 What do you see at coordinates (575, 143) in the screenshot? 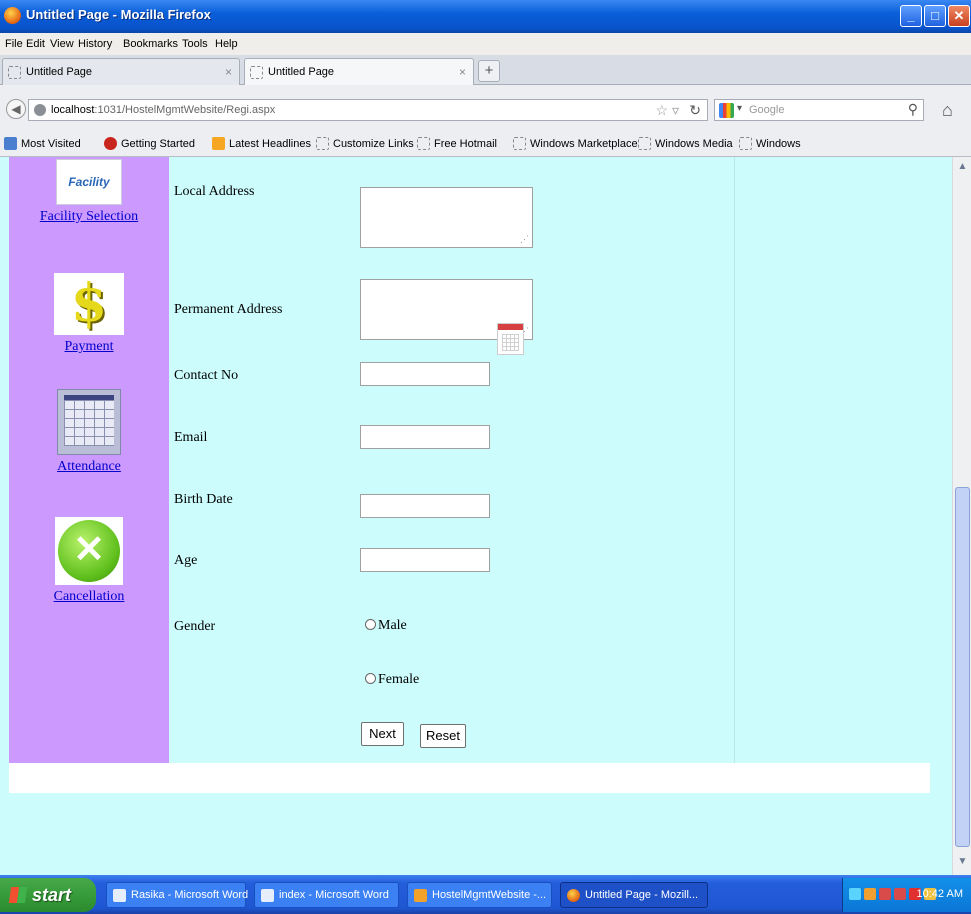
I see `bookmark-windows-marketplace: Windows Marketplace` at bounding box center [575, 143].